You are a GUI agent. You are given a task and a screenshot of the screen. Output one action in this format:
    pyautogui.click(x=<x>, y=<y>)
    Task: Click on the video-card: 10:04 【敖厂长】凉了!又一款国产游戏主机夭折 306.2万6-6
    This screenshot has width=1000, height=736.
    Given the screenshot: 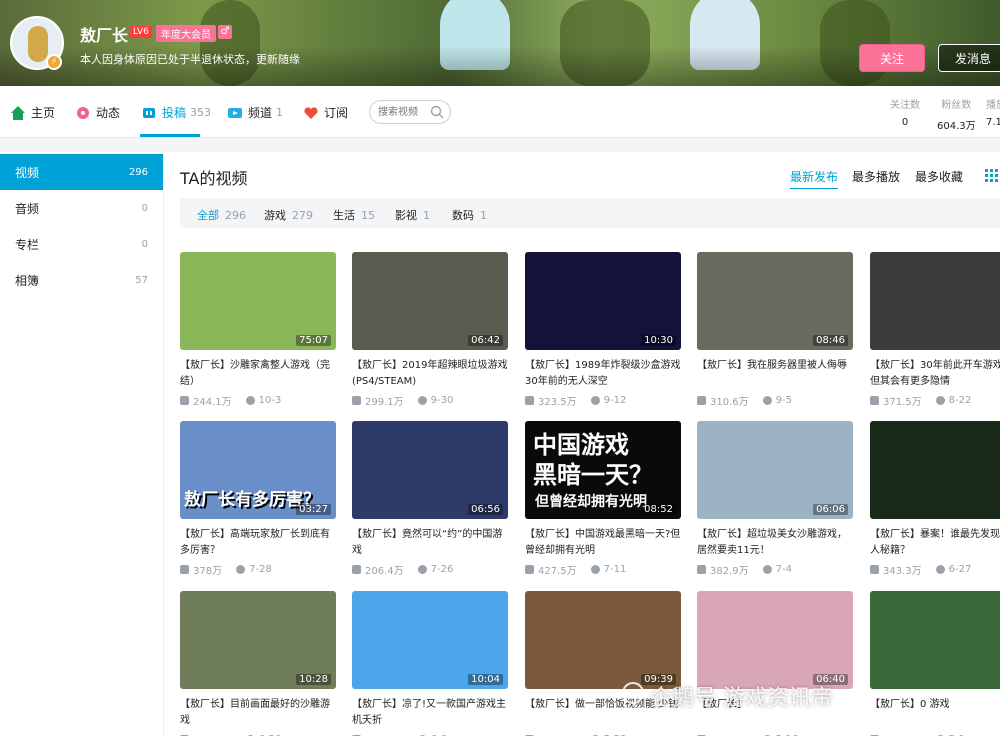 What is the action you would take?
    pyautogui.click(x=430, y=663)
    